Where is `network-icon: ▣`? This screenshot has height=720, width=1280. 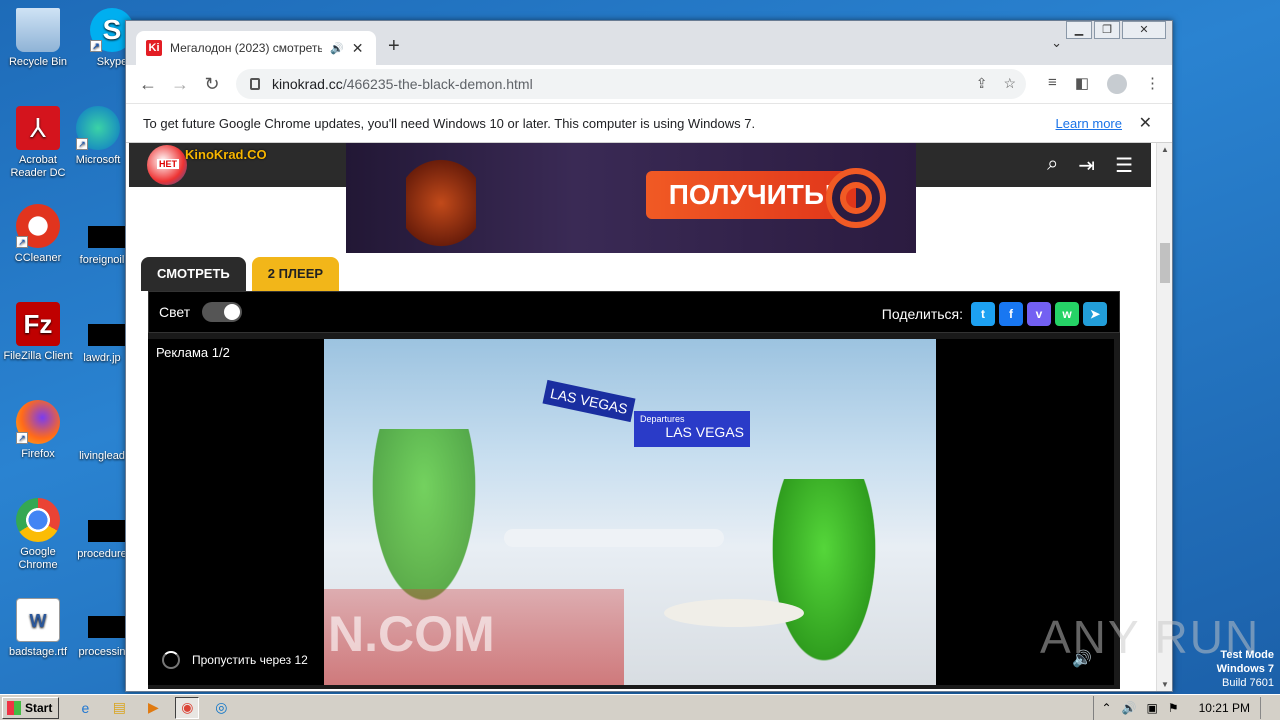
network-icon: ▣ is located at coordinates (1152, 708).